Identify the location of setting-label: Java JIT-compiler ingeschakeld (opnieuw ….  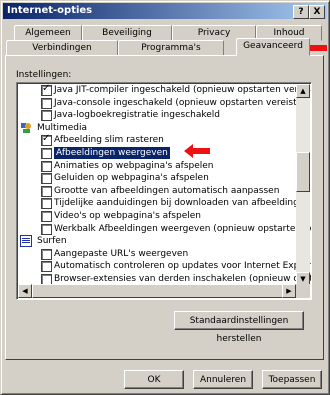
(182, 90).